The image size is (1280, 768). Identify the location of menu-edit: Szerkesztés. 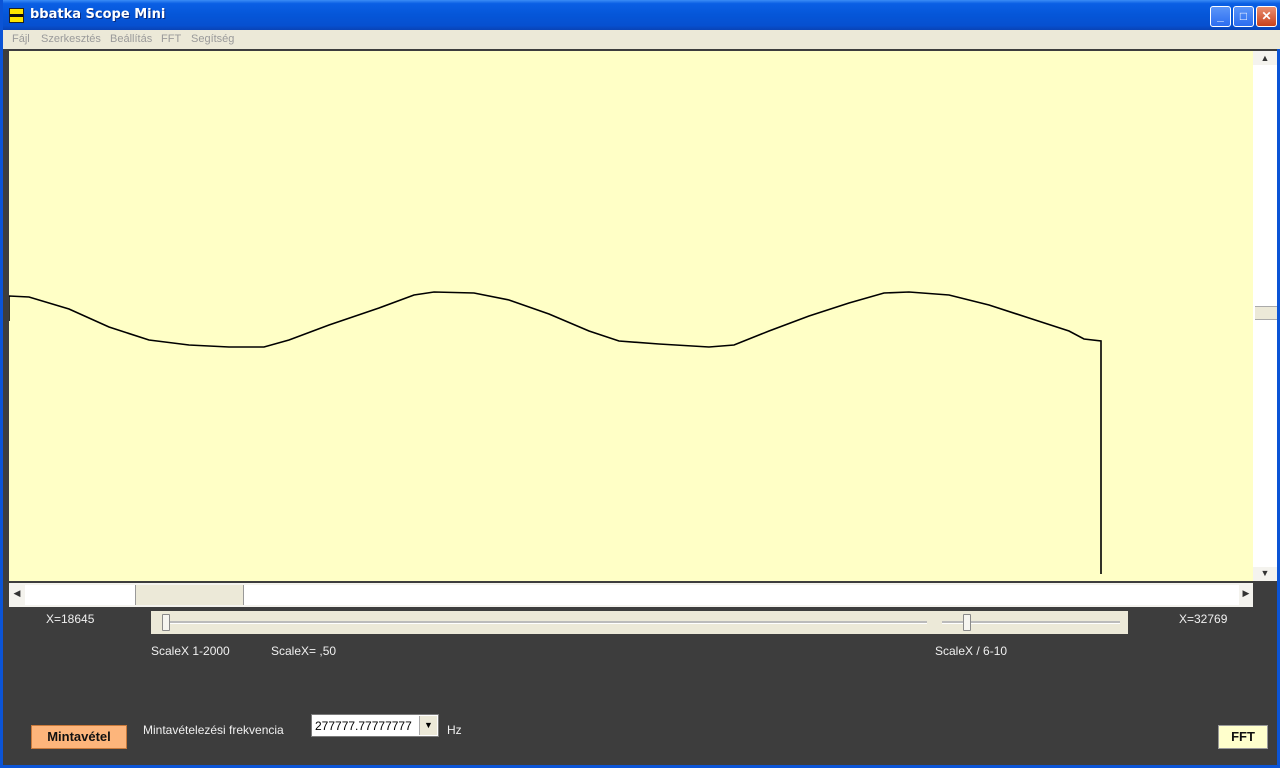
(71, 39).